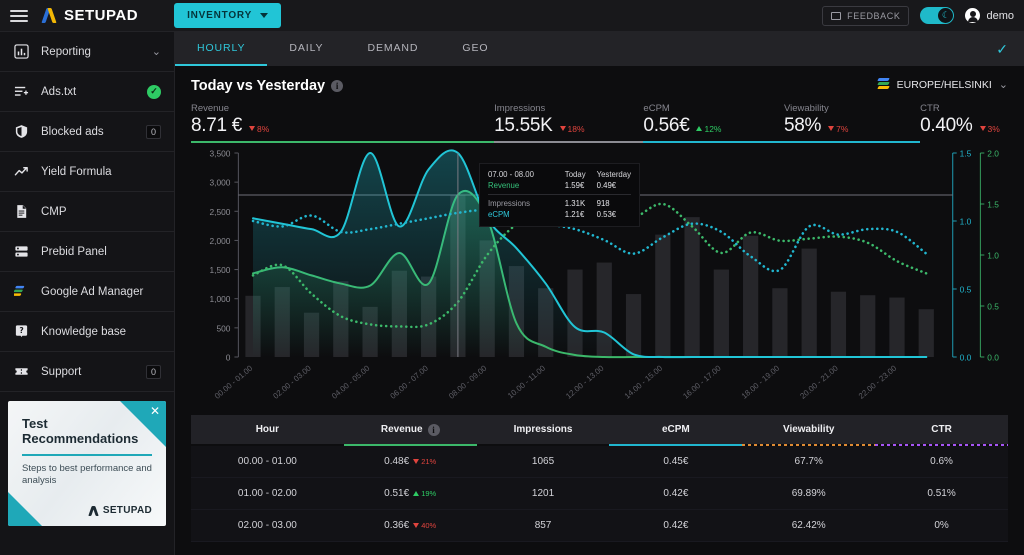  Describe the element at coordinates (424, 525) in the screenshot. I see `revenue-change: 40%` at that location.